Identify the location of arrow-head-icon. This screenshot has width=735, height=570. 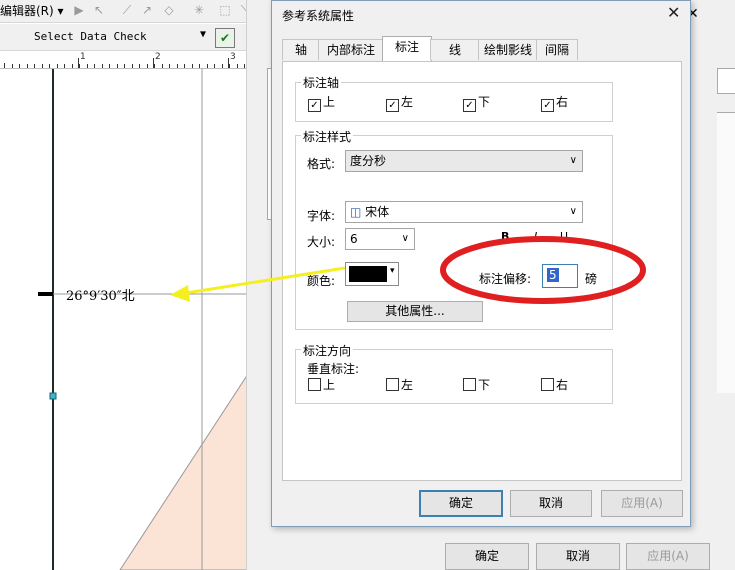
(180, 293).